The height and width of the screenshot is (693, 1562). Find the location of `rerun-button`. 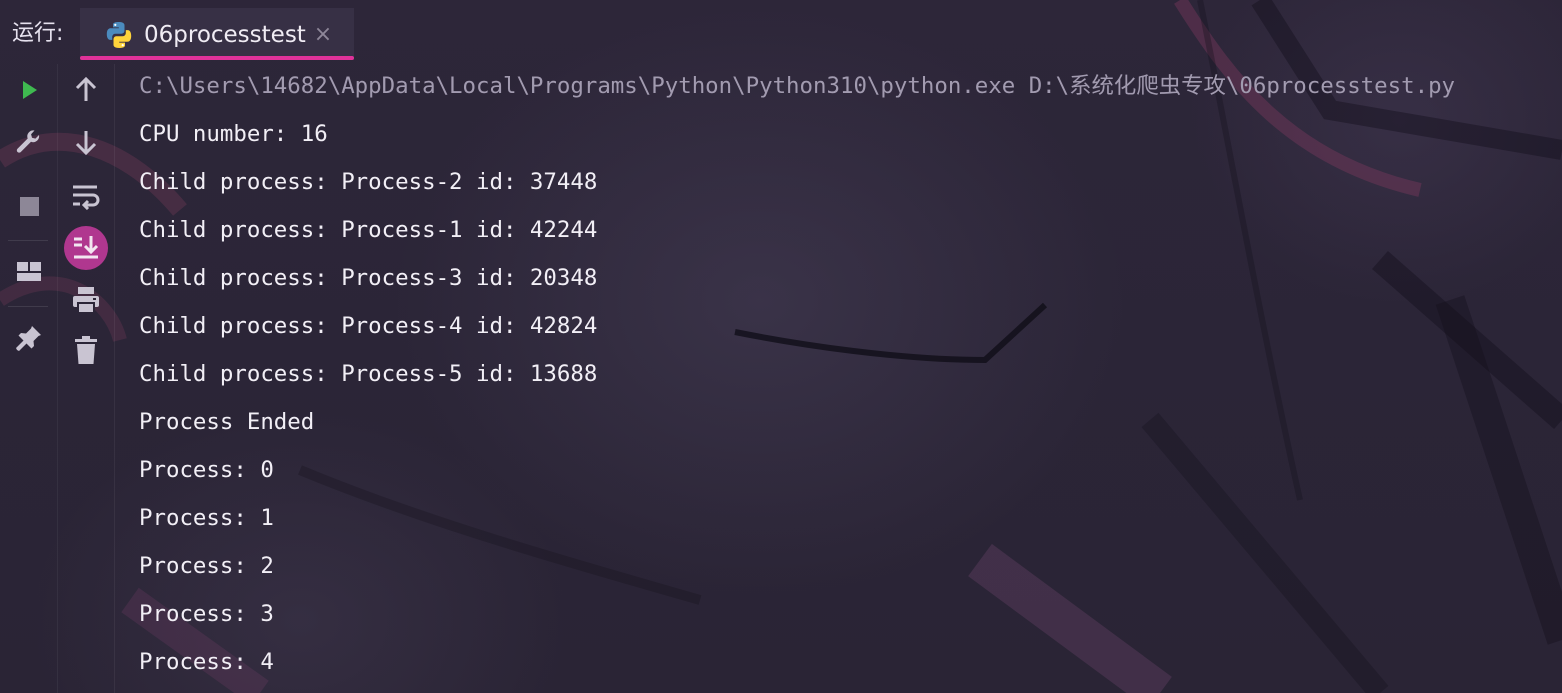

rerun-button is located at coordinates (29, 90).